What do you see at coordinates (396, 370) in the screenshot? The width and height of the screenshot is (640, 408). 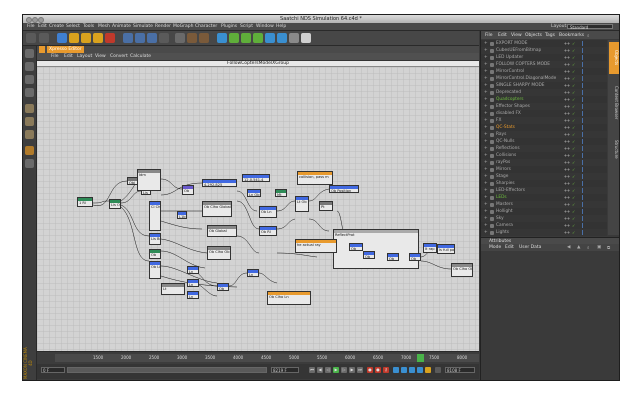 I see `position-key-icon` at bounding box center [396, 370].